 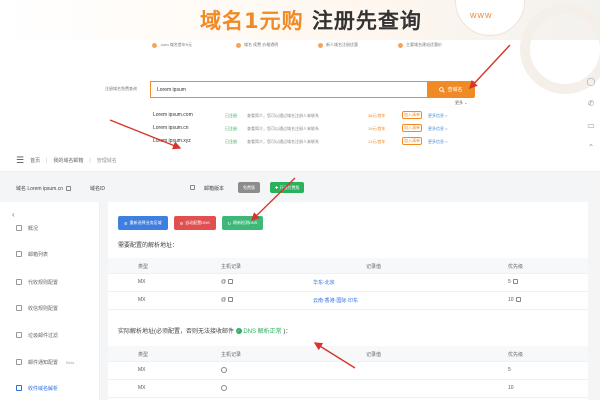 I want to click on sidebar-item-dns: 收件域名解析, so click(x=50, y=388).